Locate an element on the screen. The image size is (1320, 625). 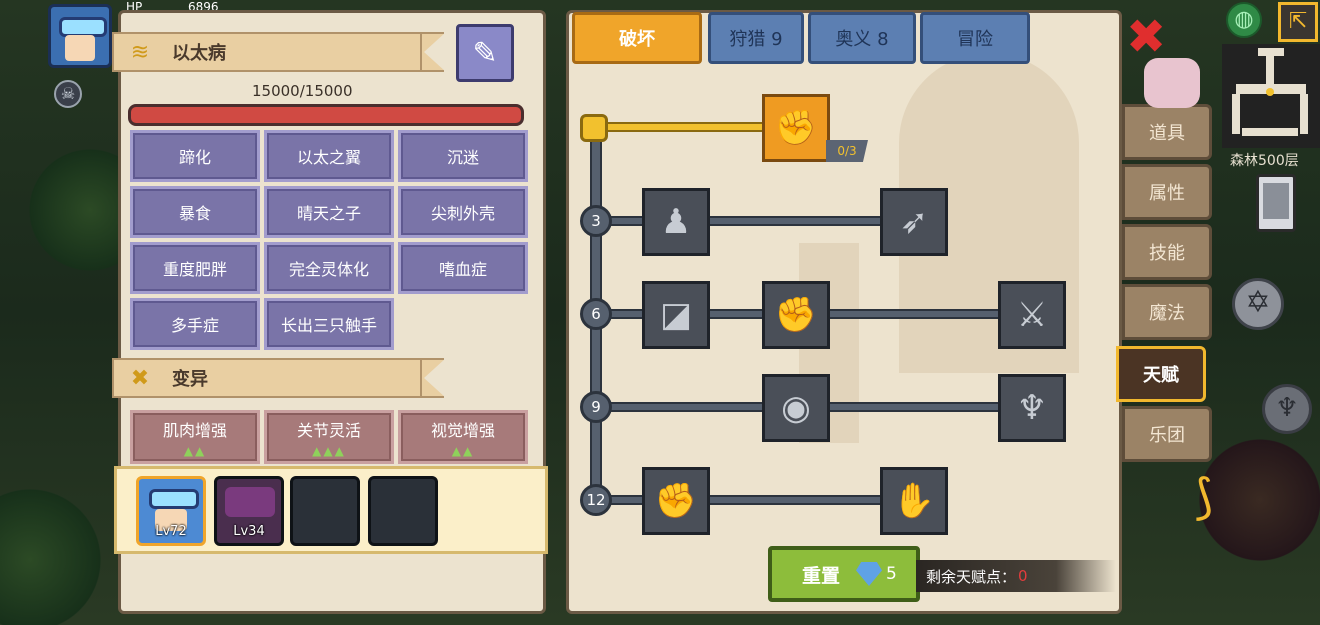
talent-bat-wings: ♆ is located at coordinates (1032, 408).